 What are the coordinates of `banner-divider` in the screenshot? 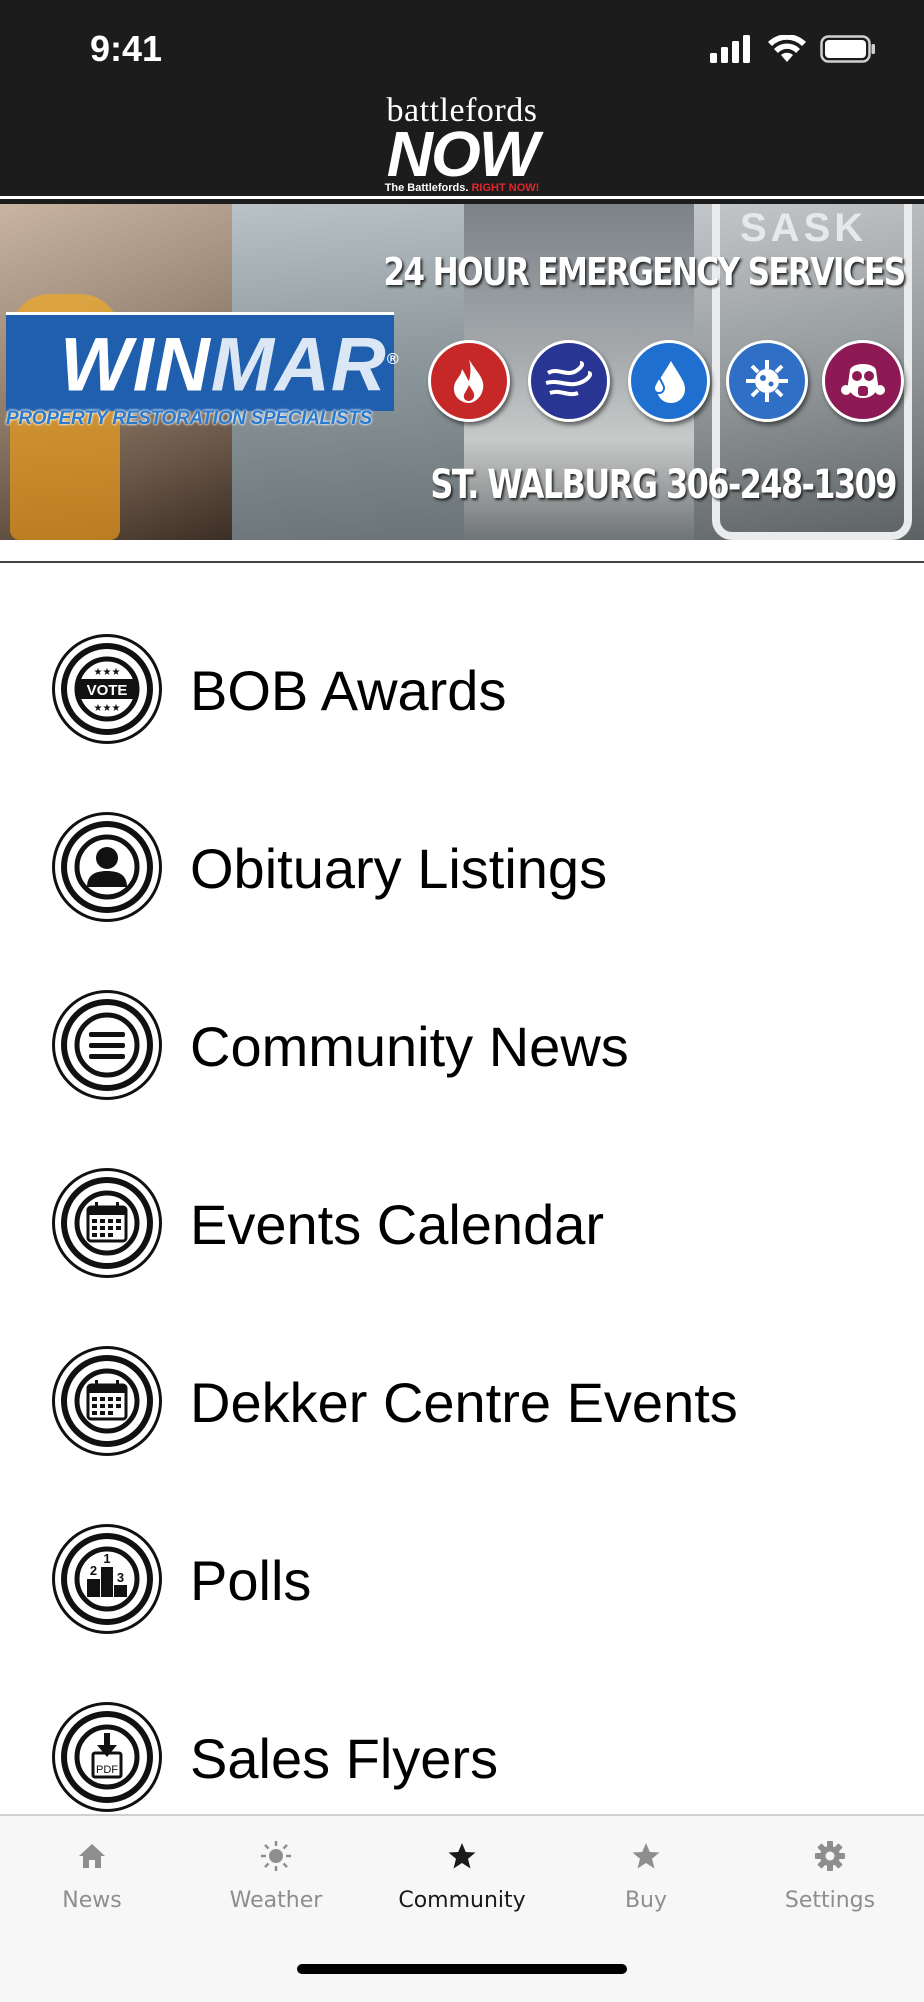 It's located at (462, 562).